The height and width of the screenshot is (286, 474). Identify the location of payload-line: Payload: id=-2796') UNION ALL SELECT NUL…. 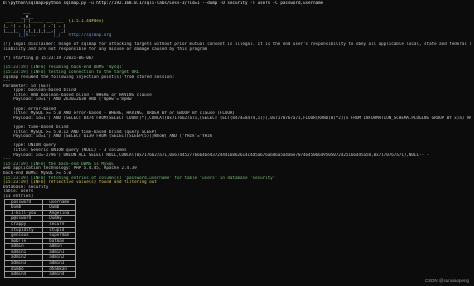
(216, 154).